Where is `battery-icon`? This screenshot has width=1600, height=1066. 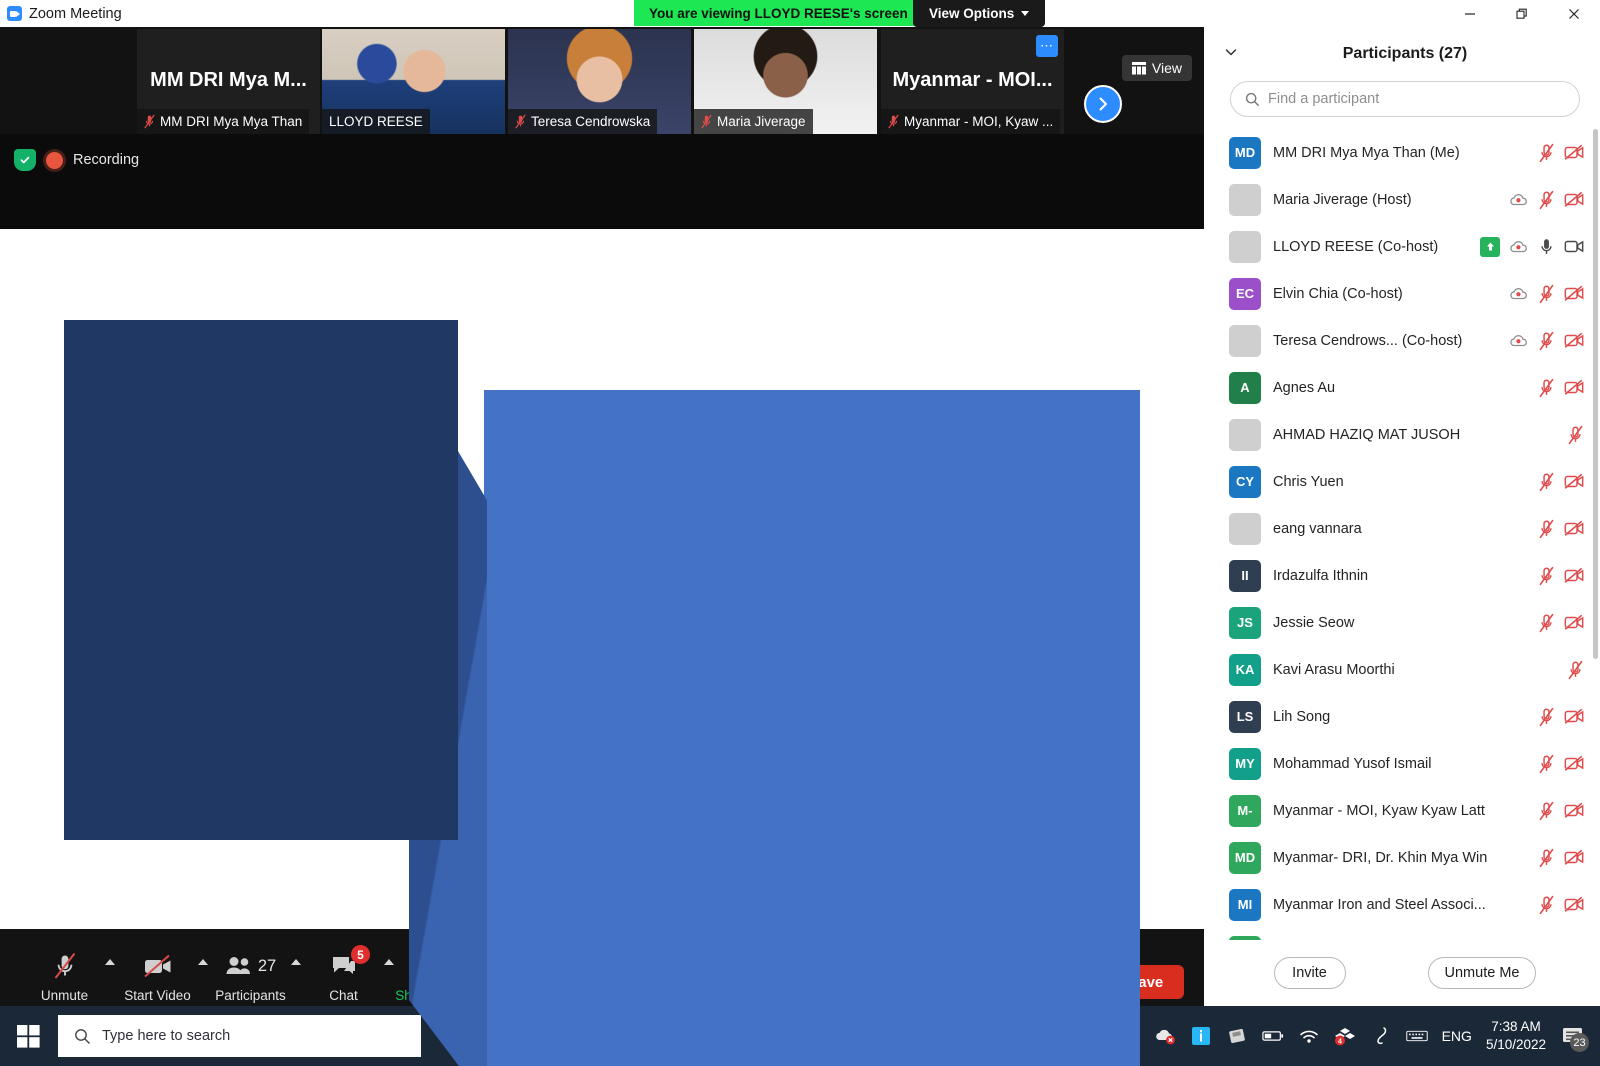 battery-icon is located at coordinates (1272, 1036).